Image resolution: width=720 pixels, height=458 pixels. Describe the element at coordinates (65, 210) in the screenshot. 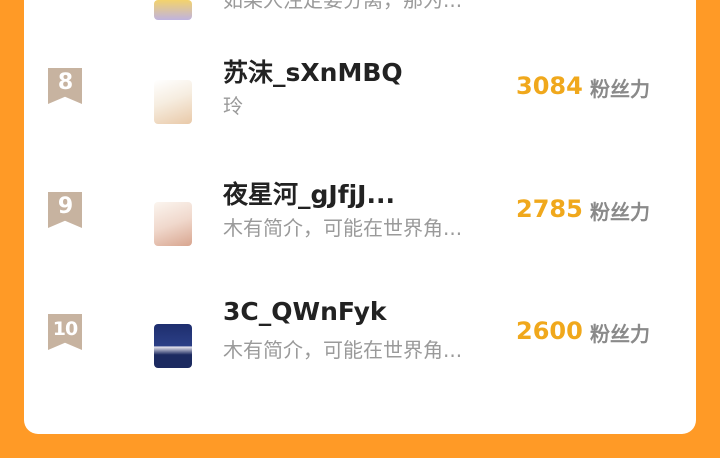

I see `rank-badge: 9` at that location.